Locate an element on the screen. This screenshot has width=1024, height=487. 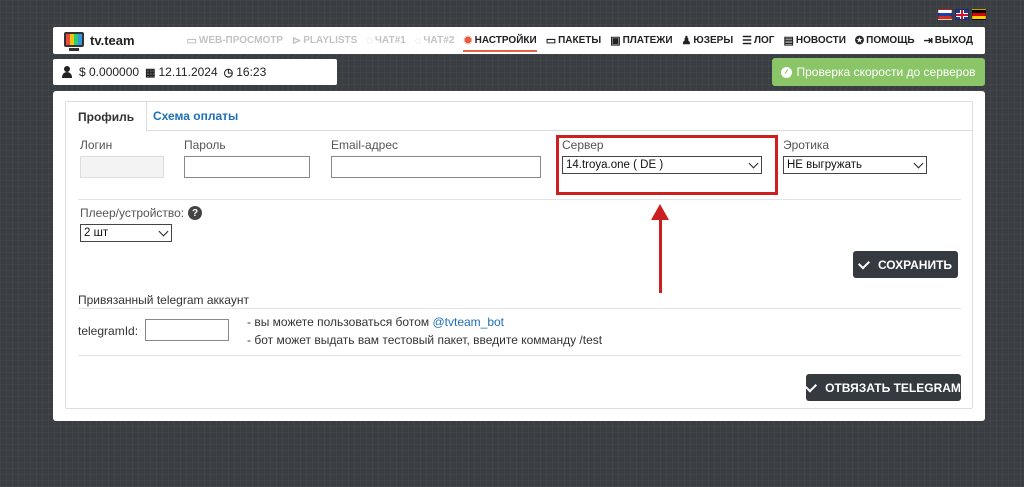
bot-link: @tvteam_bot is located at coordinates (468, 322).